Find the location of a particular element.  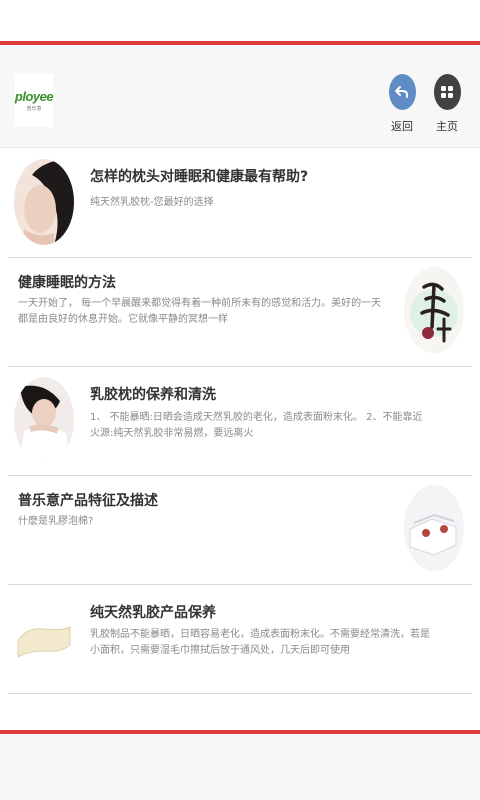

item-desc: 纯天然乳胶枕-您最好的选择 is located at coordinates (152, 202).